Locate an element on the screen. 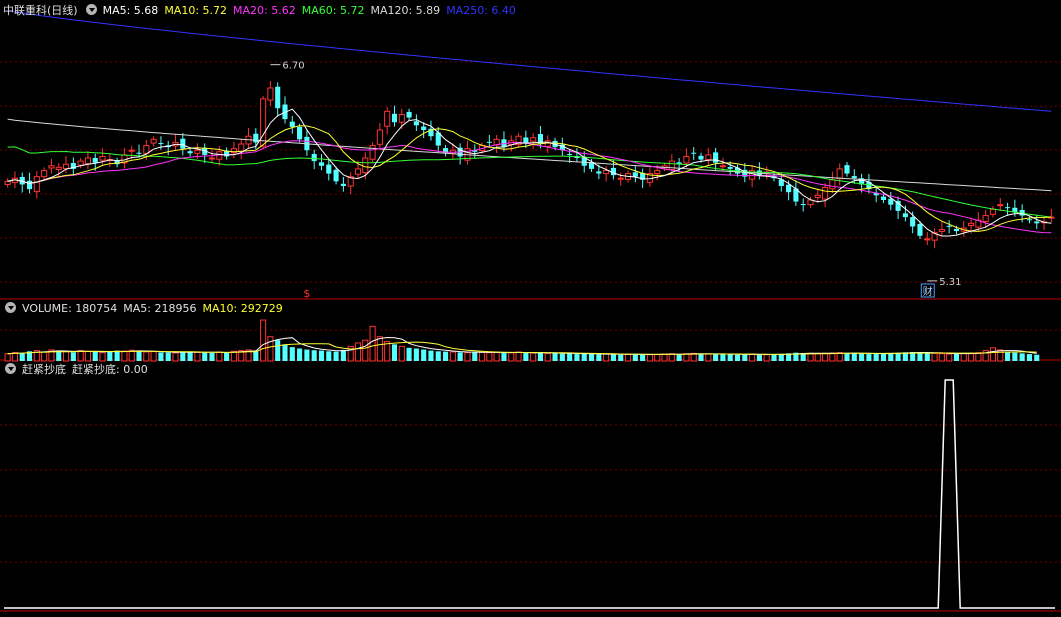 Image resolution: width=1061 pixels, height=617 pixels. indicator-title: 赶紧抄底 is located at coordinates (44, 369).